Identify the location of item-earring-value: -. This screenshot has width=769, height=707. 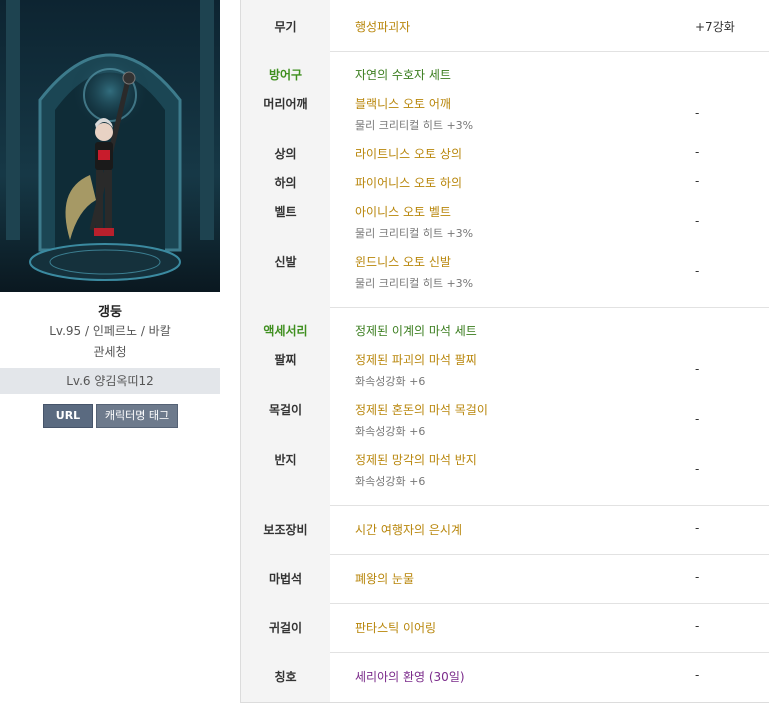
(697, 626).